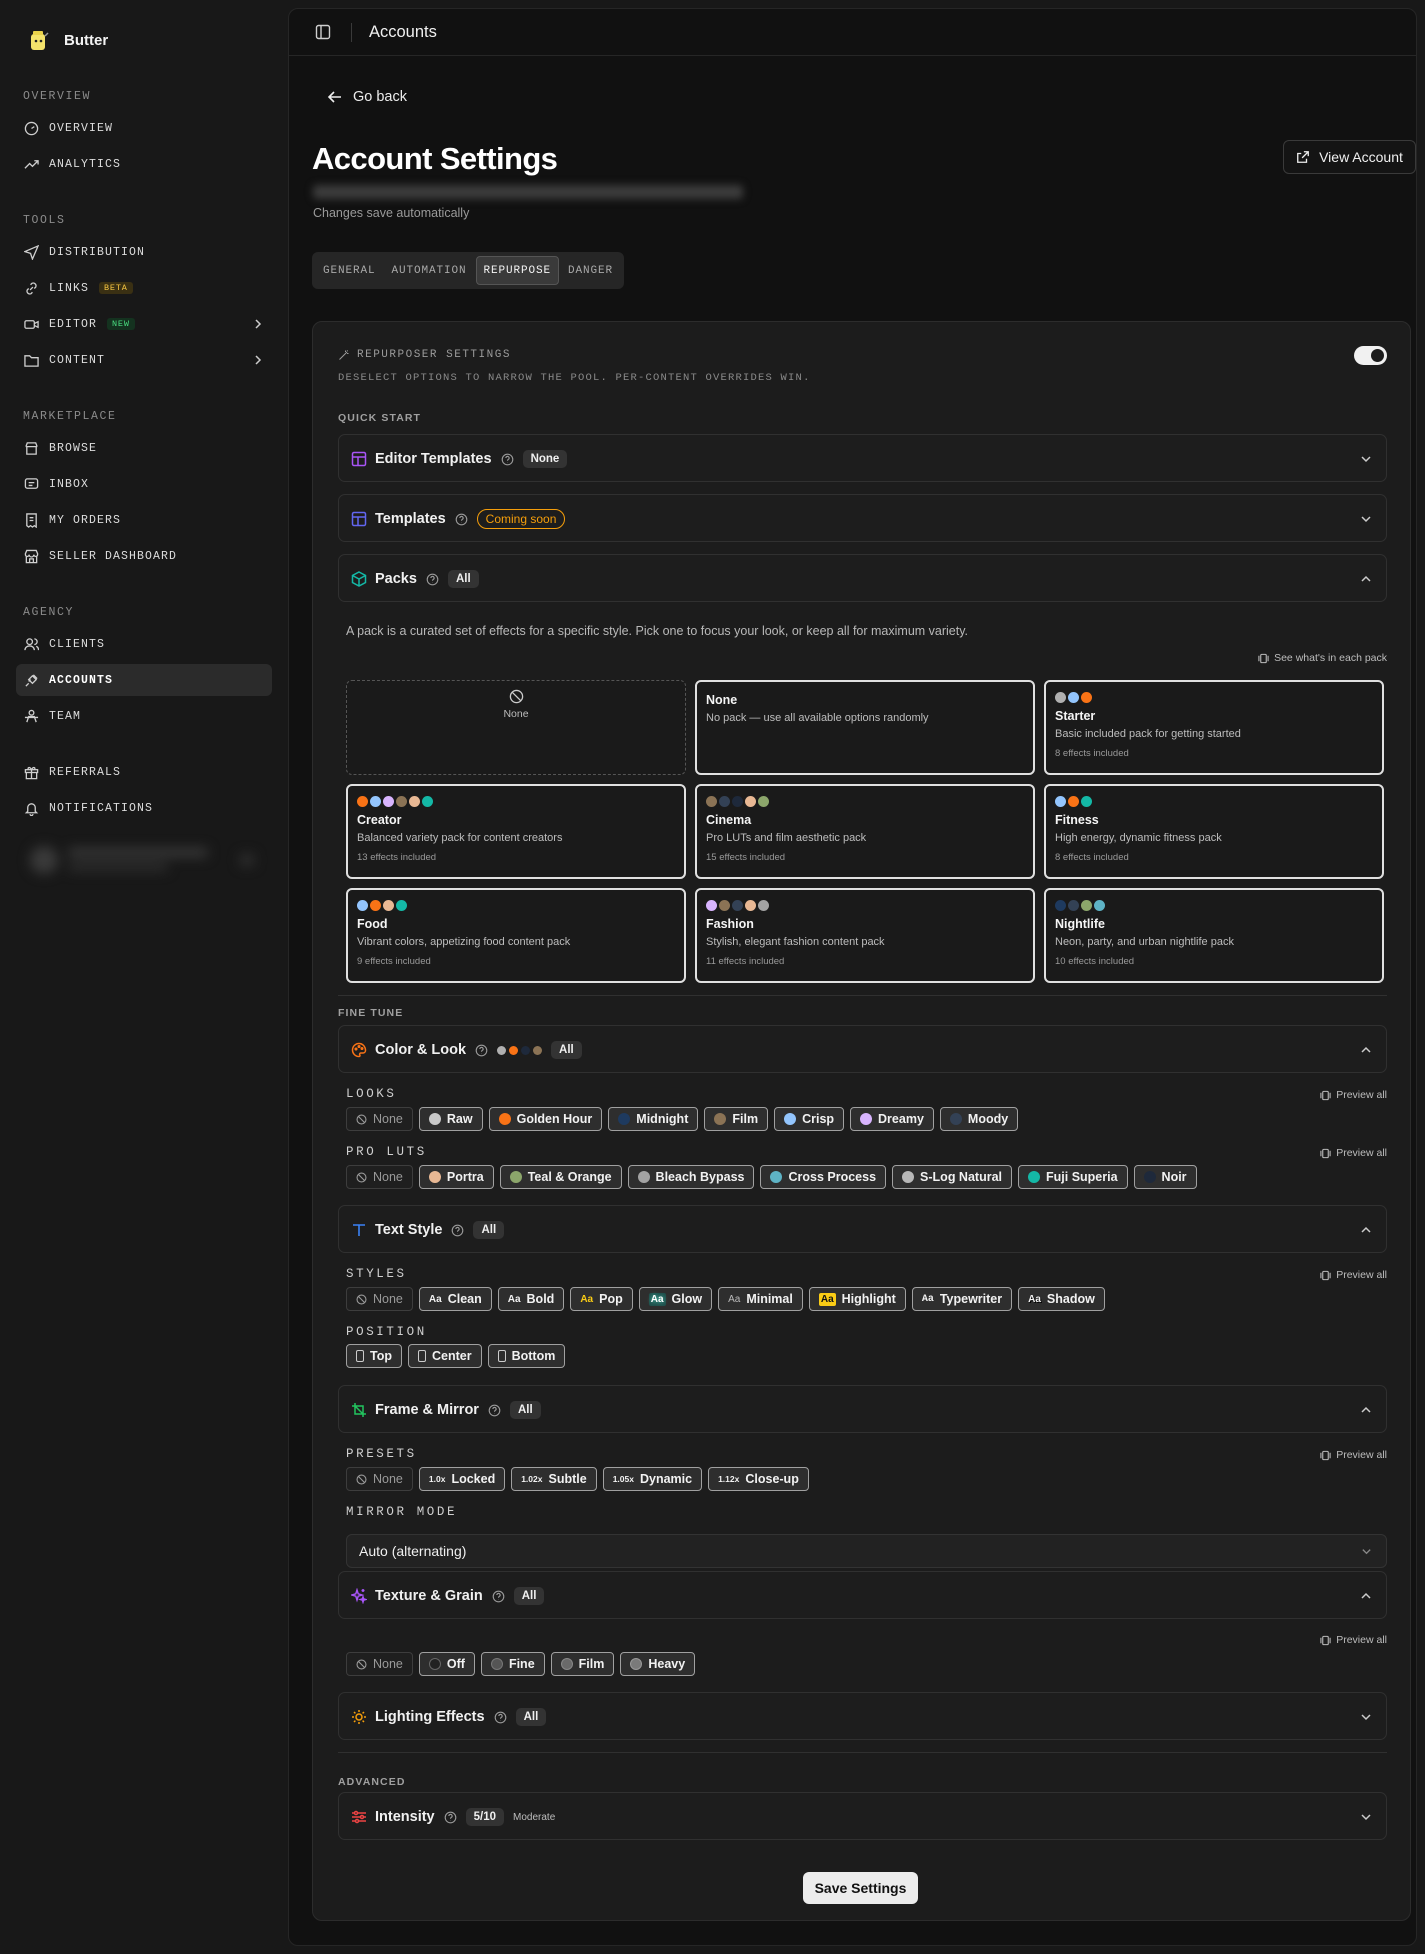 Image resolution: width=1425 pixels, height=1954 pixels. Describe the element at coordinates (823, 1177) in the screenshot. I see `chip-lut-cross-process: Cross Process` at that location.